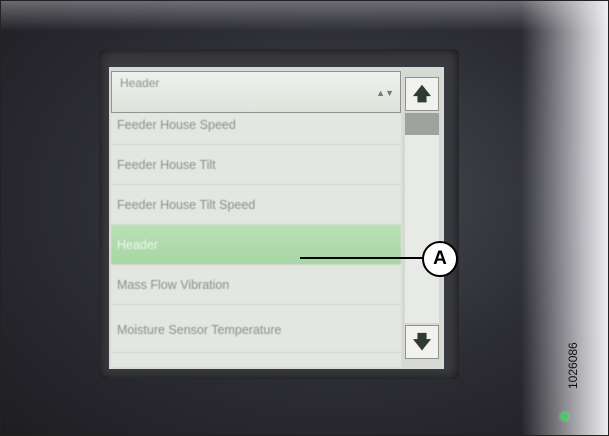 This screenshot has height=436, width=609. I want to click on status-led-icon, so click(564, 416).